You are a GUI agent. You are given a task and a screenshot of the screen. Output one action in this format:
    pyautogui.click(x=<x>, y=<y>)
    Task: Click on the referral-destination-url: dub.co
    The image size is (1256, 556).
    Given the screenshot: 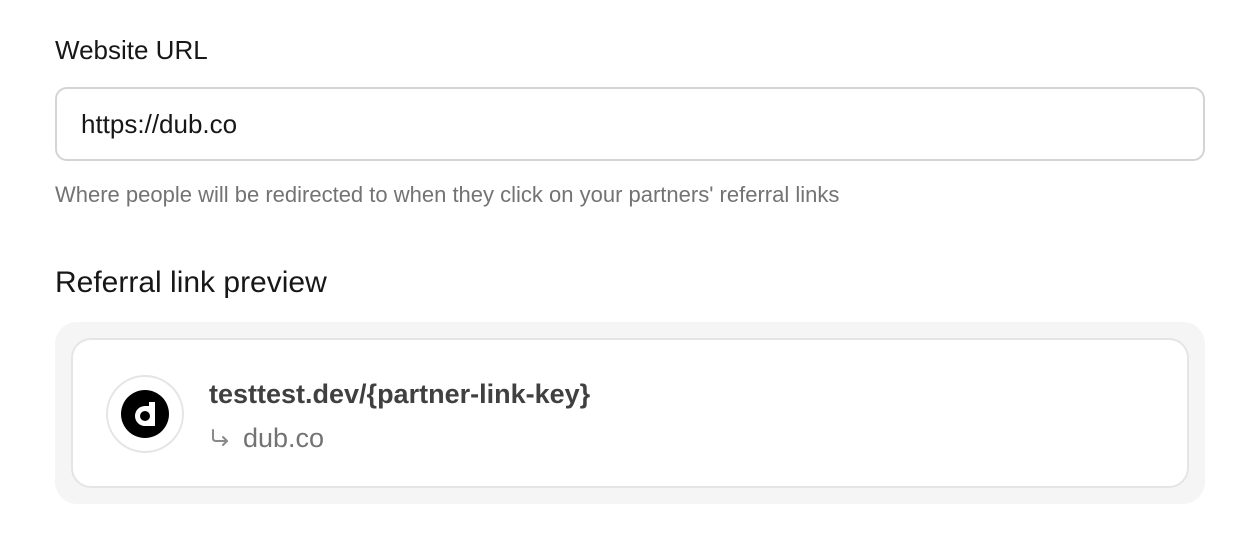 What is the action you would take?
    pyautogui.click(x=284, y=438)
    